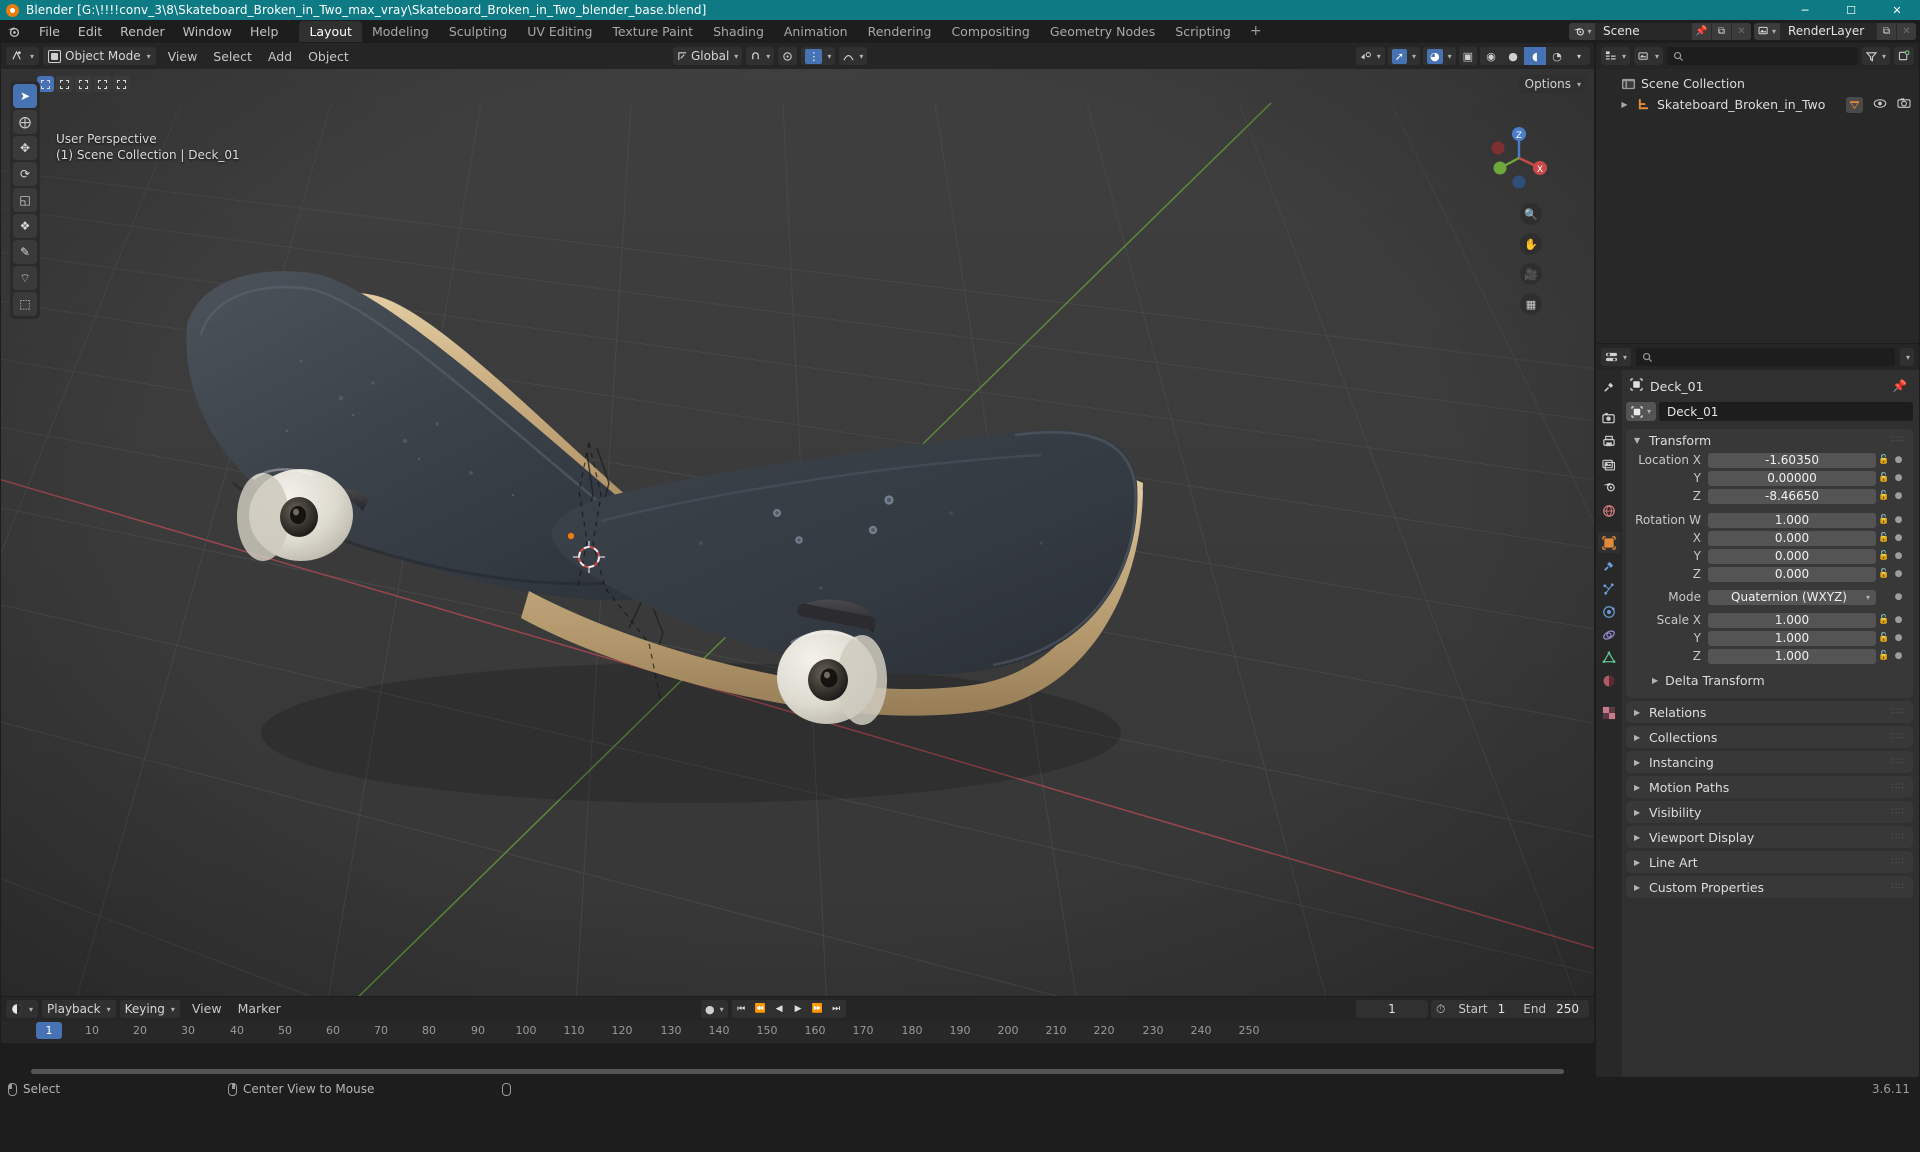 This screenshot has height=1152, width=1920. I want to click on motion-paths-panel-header: ▶ Motion Paths ∷∷, so click(1769, 787).